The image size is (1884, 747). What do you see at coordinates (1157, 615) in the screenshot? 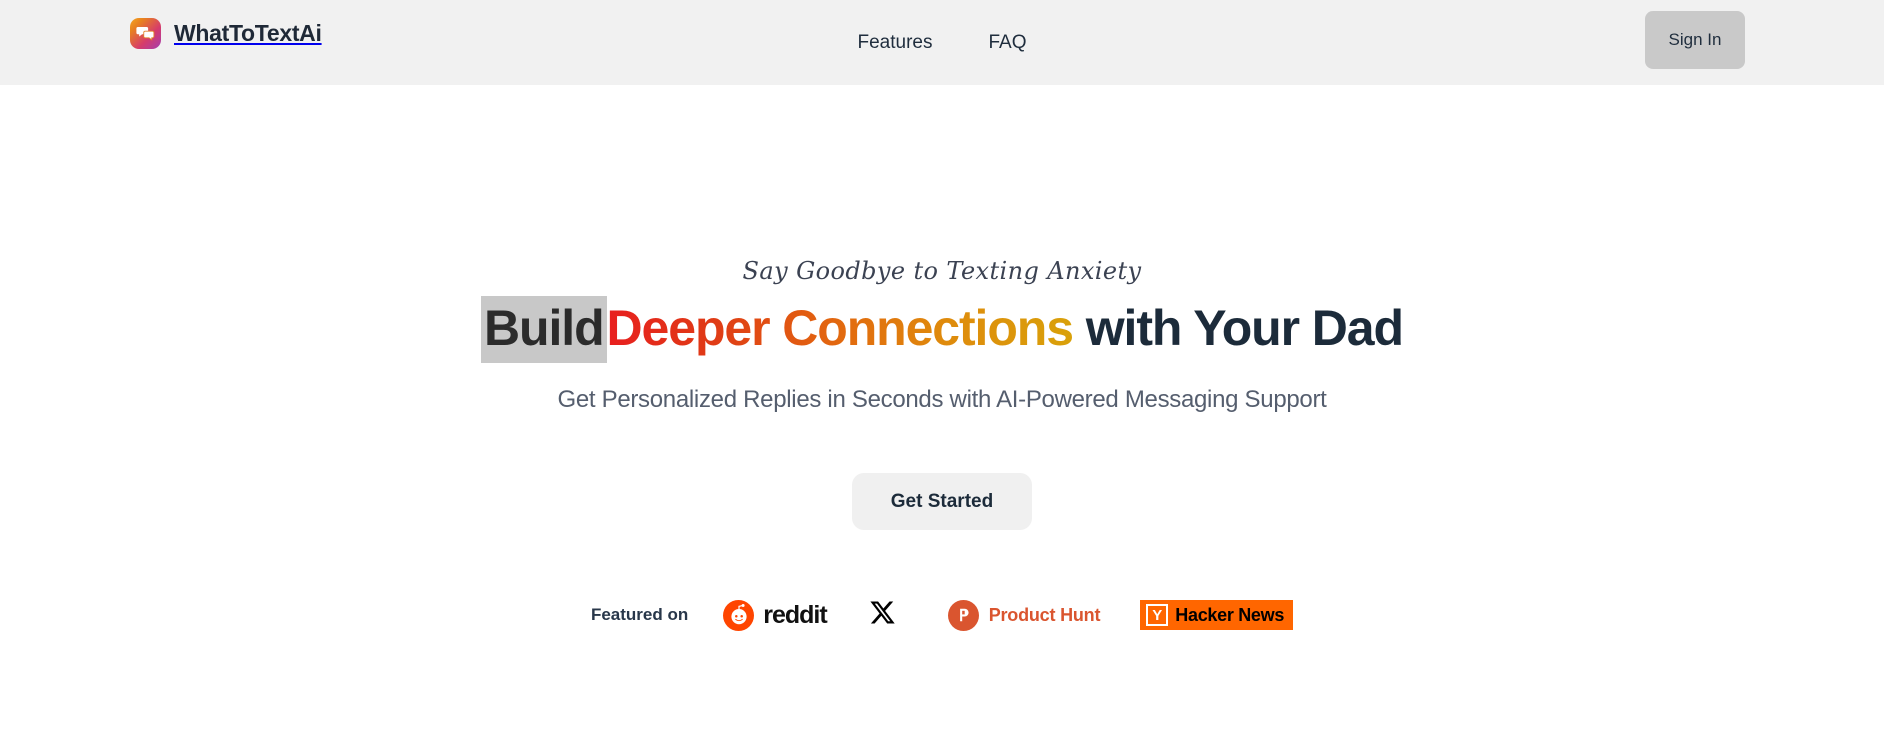
I see `hacker-news-icon: Y` at bounding box center [1157, 615].